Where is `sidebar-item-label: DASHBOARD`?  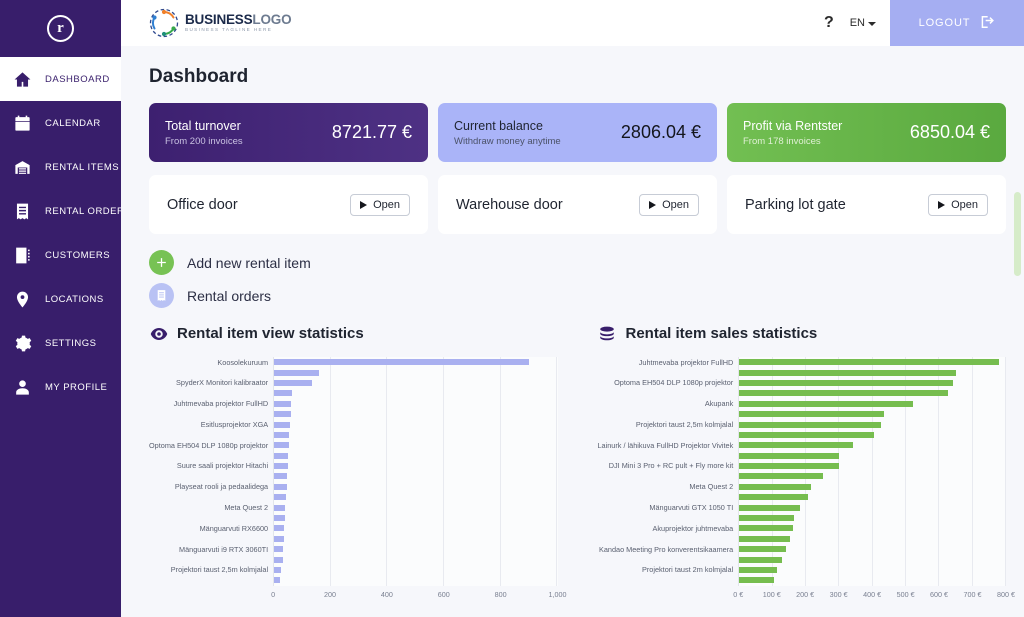
sidebar-item-label: DASHBOARD is located at coordinates (77, 79).